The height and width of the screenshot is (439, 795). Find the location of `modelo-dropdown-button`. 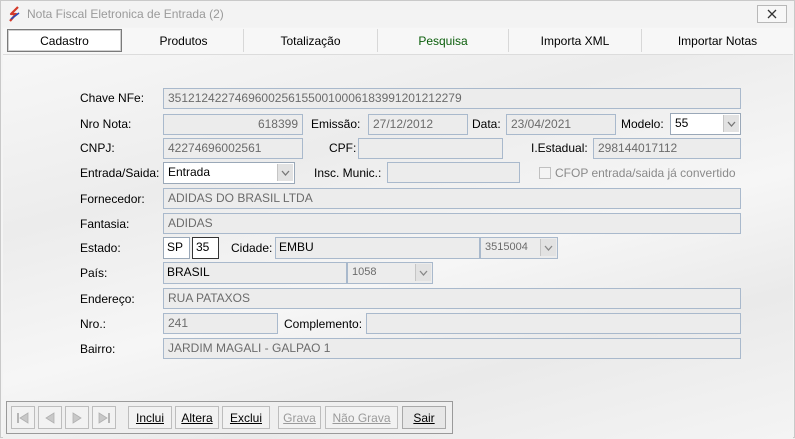

modelo-dropdown-button is located at coordinates (731, 123).